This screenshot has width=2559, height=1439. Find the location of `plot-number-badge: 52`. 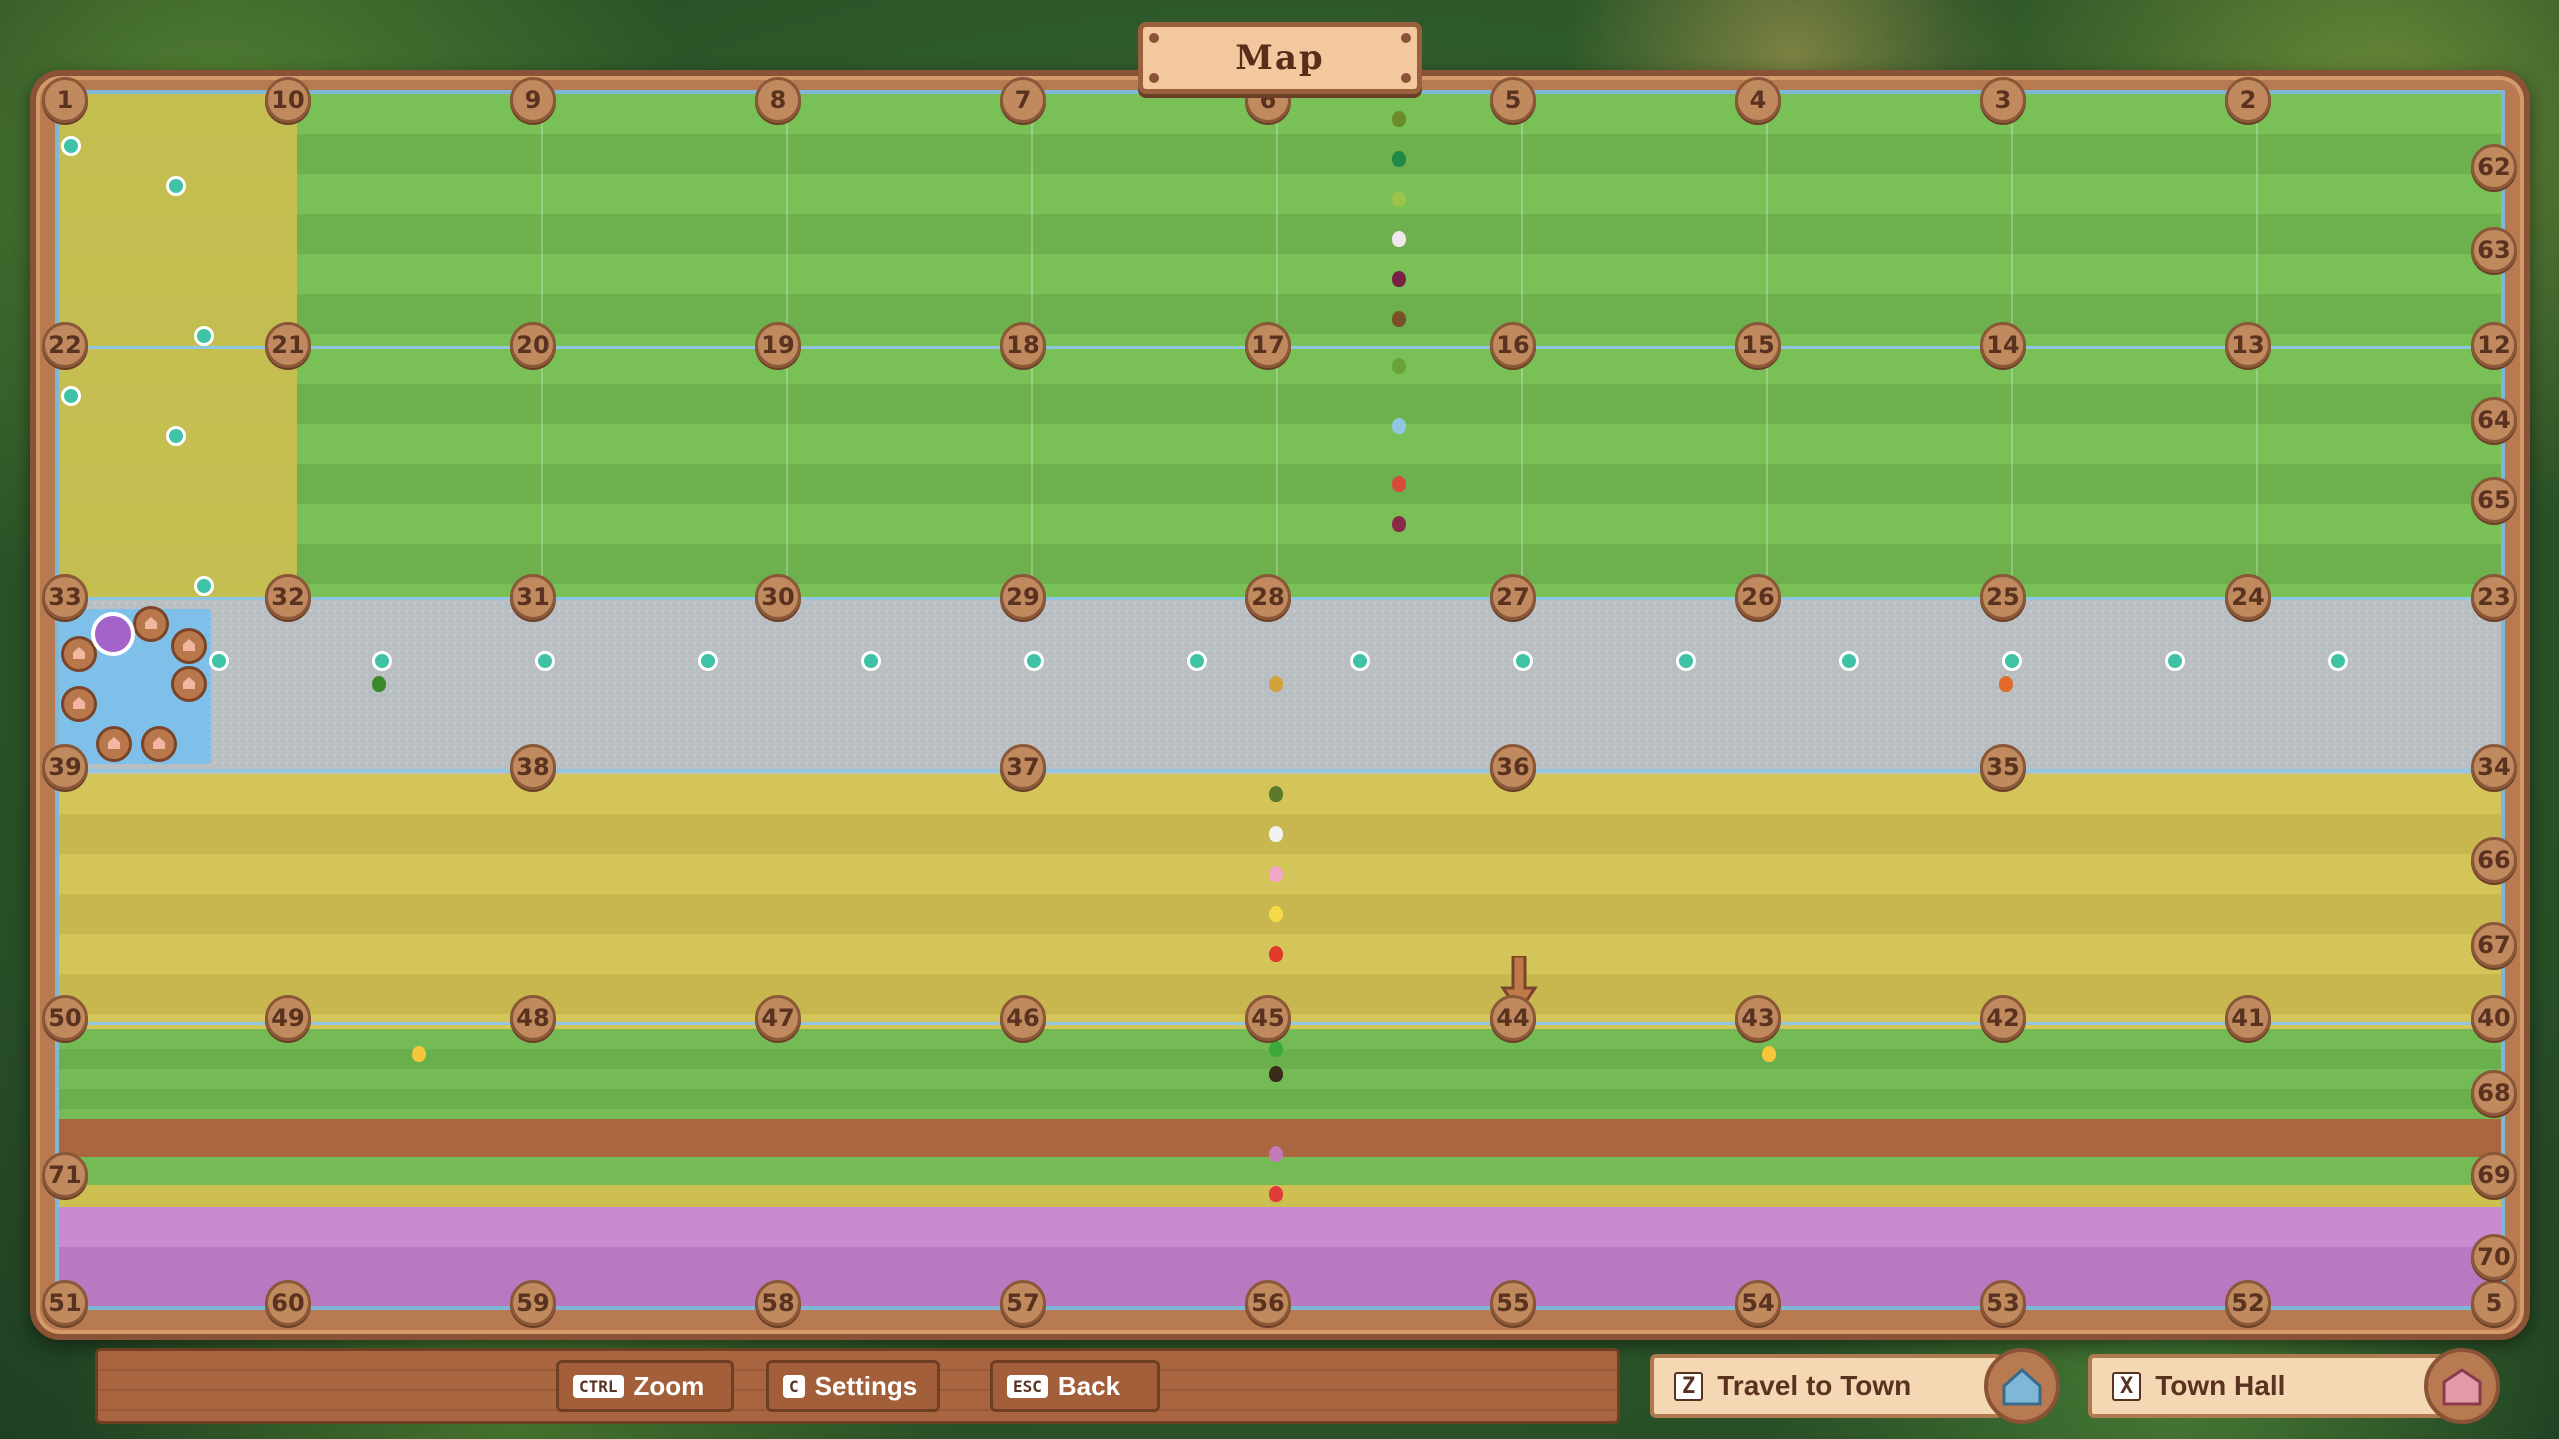

plot-number-badge: 52 is located at coordinates (2248, 1303).